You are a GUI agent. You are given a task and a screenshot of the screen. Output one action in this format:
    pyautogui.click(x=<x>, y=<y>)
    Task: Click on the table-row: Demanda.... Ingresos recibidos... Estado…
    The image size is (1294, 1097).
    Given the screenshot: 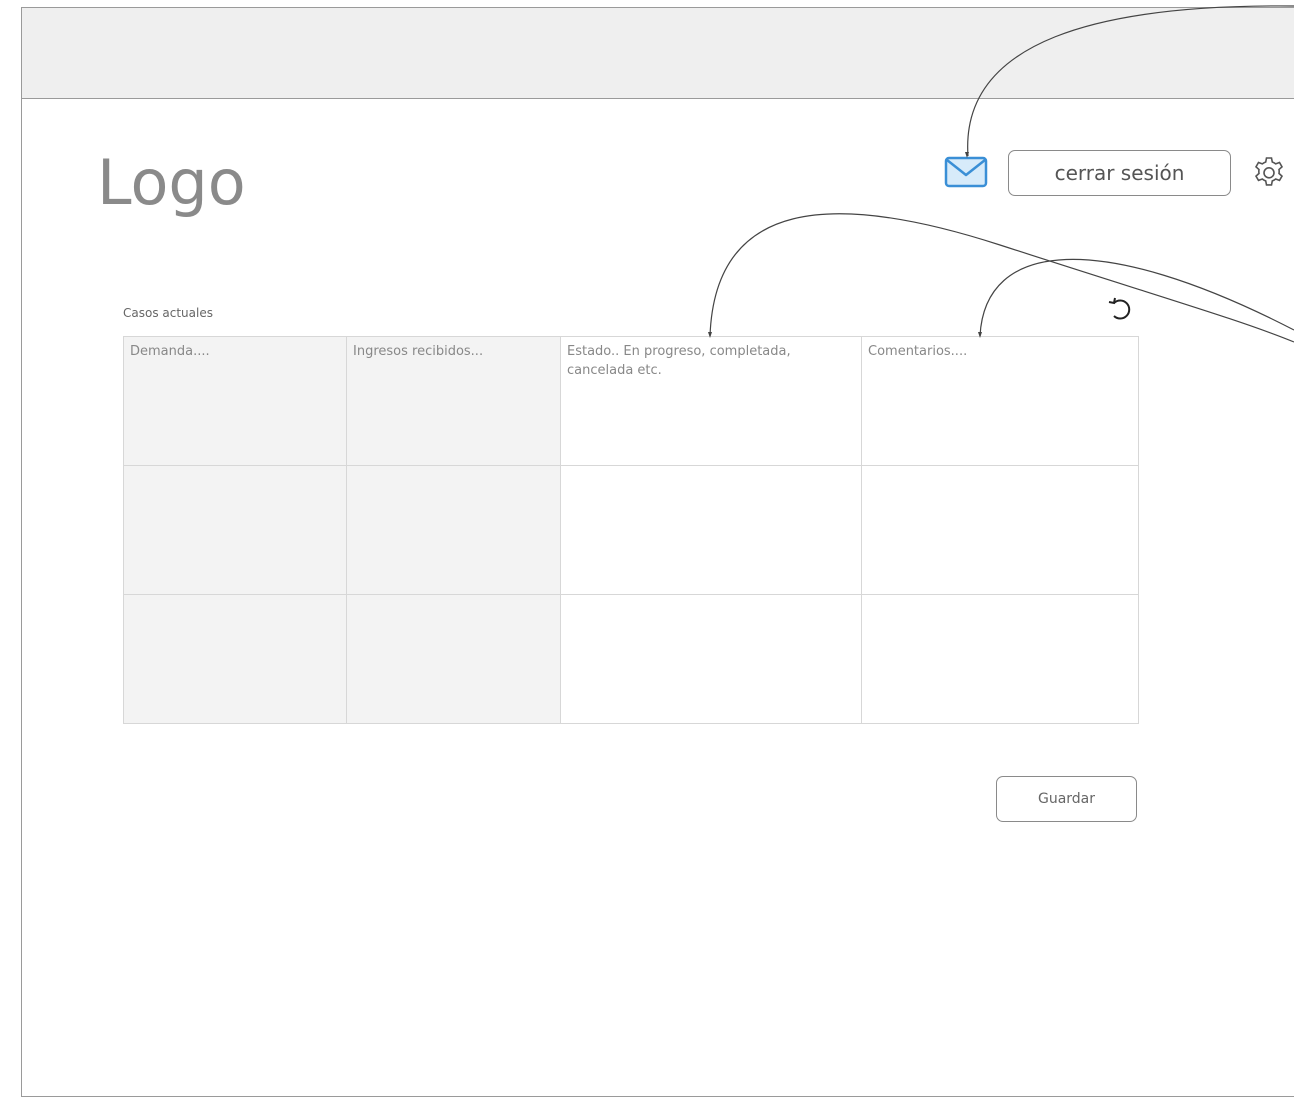 What is the action you would take?
    pyautogui.click(x=631, y=401)
    